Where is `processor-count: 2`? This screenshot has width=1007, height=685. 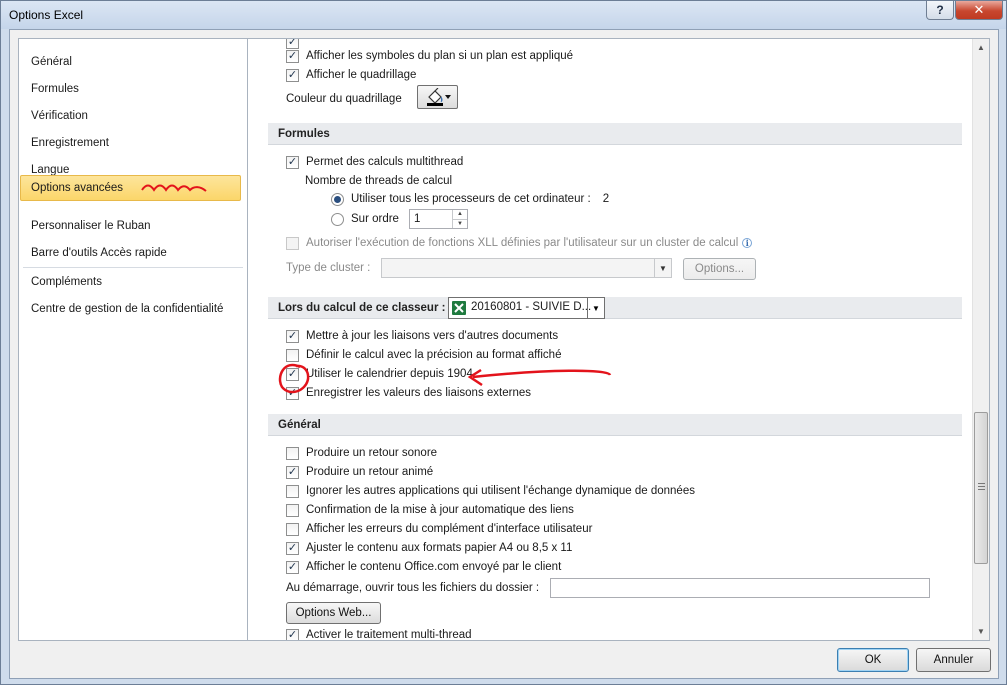 processor-count: 2 is located at coordinates (606, 199).